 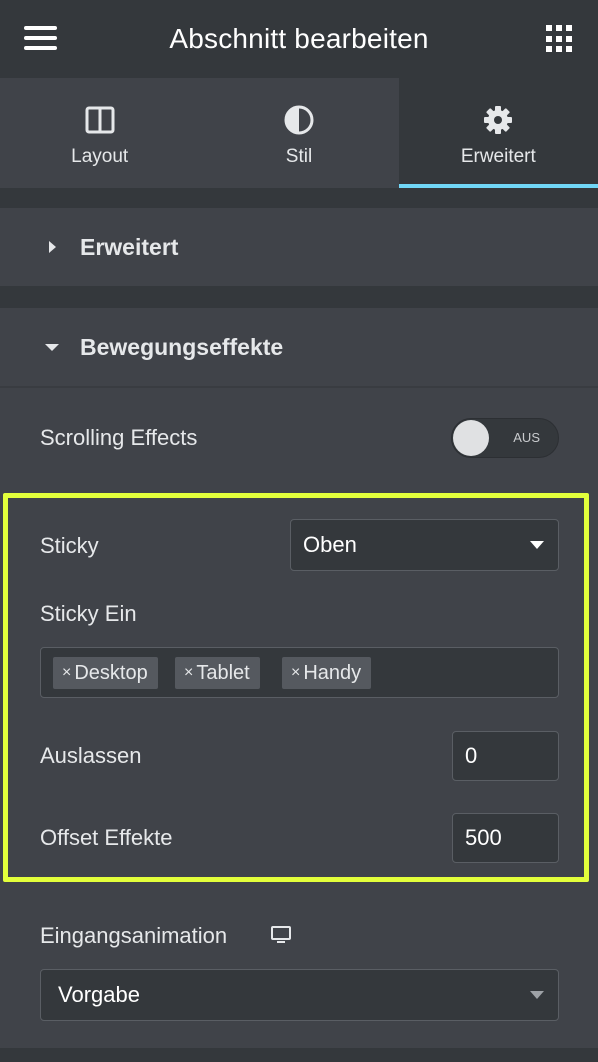 I want to click on effects-offset-input: 500, so click(x=505, y=838).